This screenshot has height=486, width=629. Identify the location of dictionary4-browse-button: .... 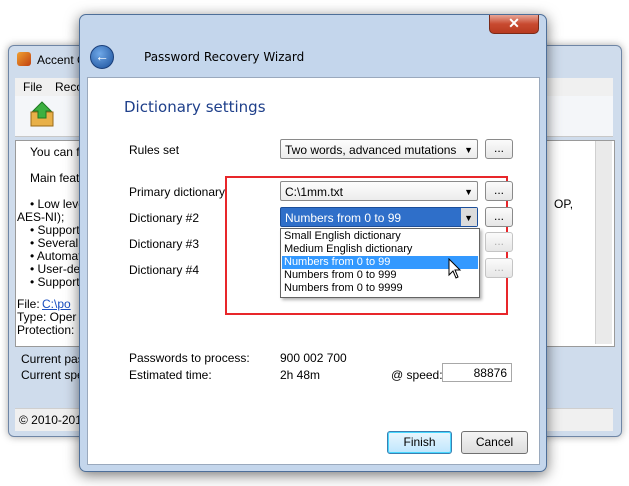
(499, 268).